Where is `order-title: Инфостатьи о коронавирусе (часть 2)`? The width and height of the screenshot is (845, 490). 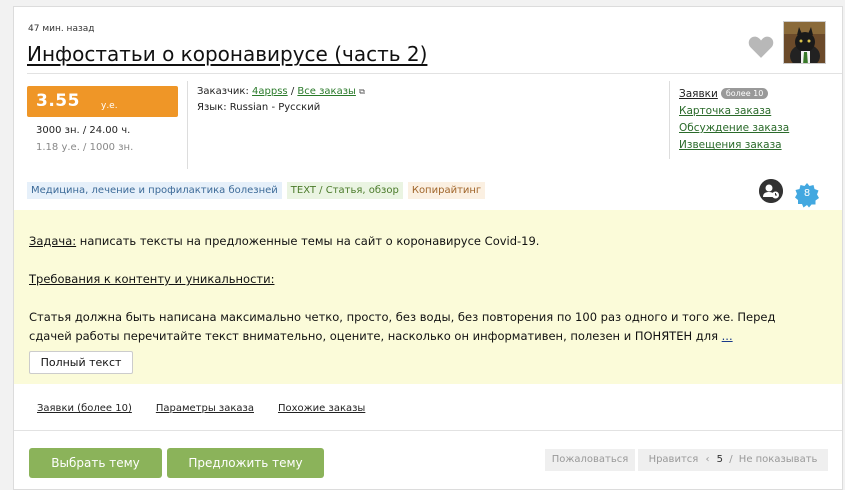 order-title: Инфостатьи о коронавирусе (часть 2) is located at coordinates (227, 54).